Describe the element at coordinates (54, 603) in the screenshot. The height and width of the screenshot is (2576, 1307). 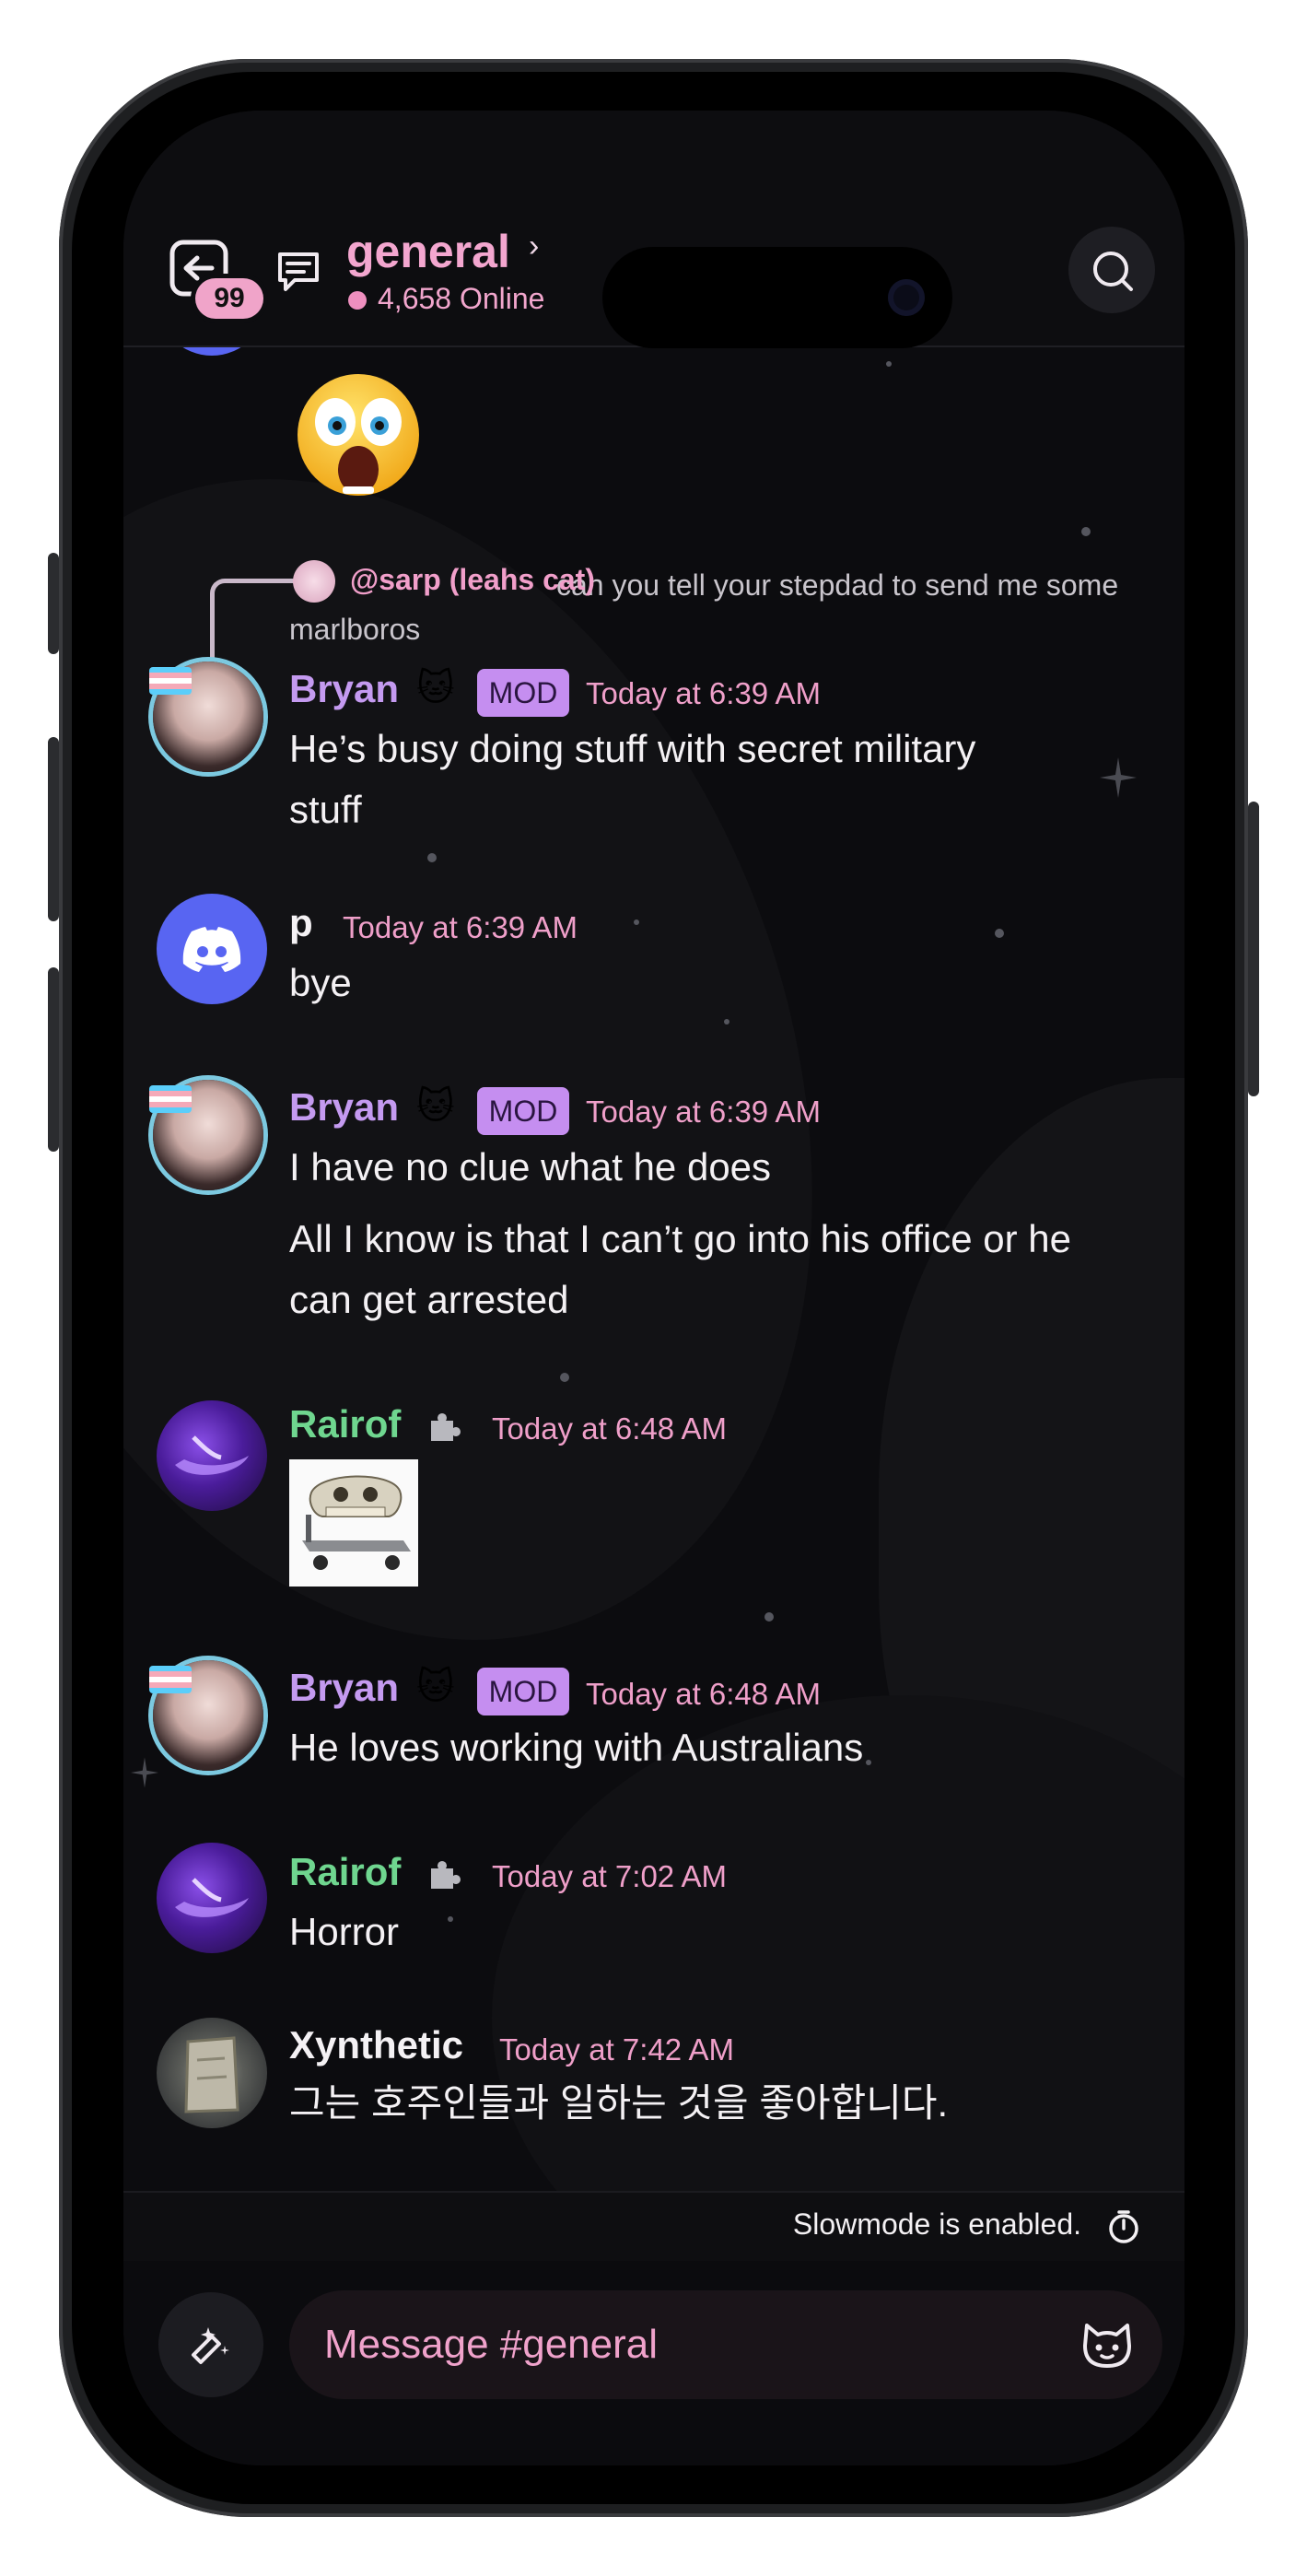
I see `silent-switch` at that location.